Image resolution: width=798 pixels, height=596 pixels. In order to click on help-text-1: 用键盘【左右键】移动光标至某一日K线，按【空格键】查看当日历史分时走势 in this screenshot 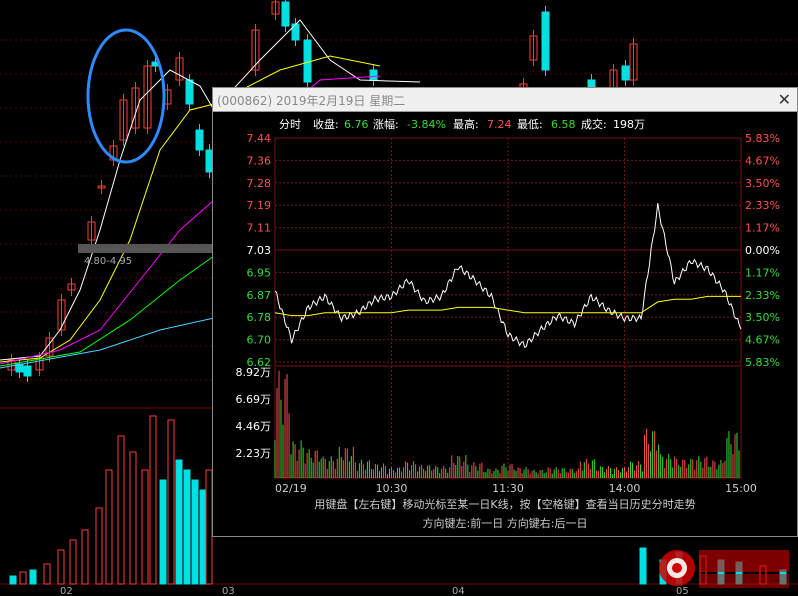, I will do `click(504, 504)`.